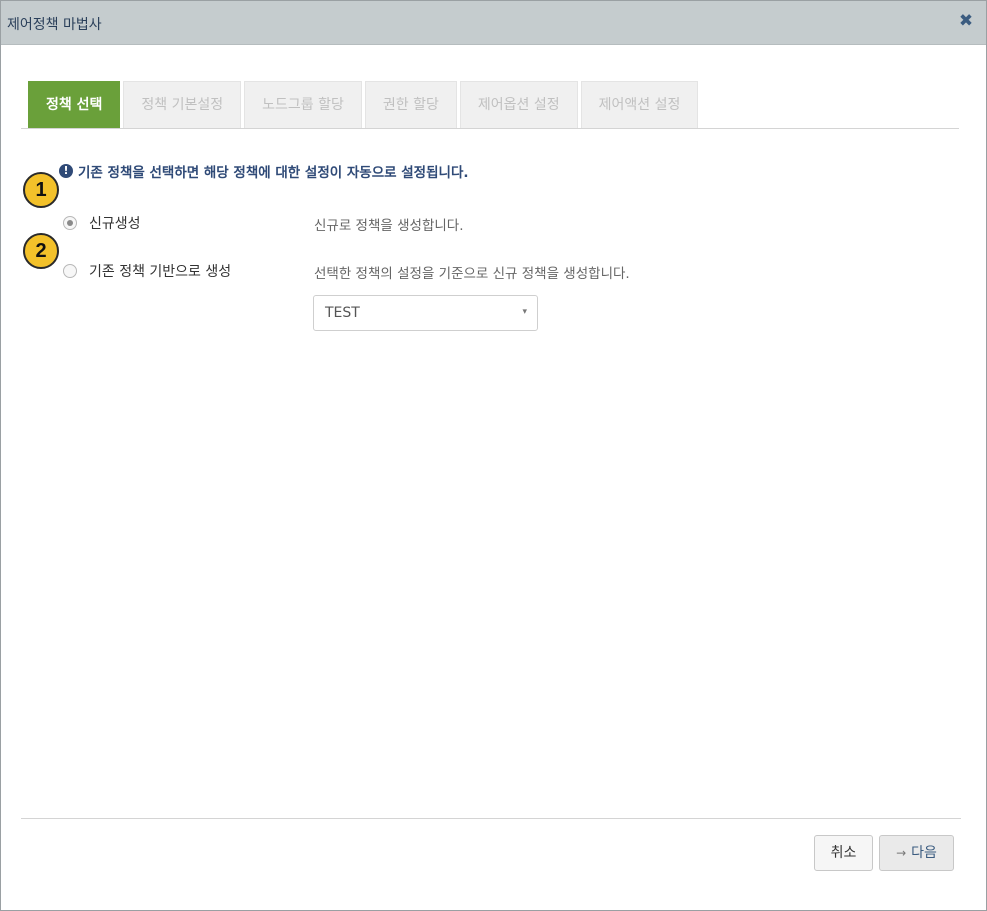  What do you see at coordinates (74, 104) in the screenshot?
I see `tab-policy-select: 정책 선택` at bounding box center [74, 104].